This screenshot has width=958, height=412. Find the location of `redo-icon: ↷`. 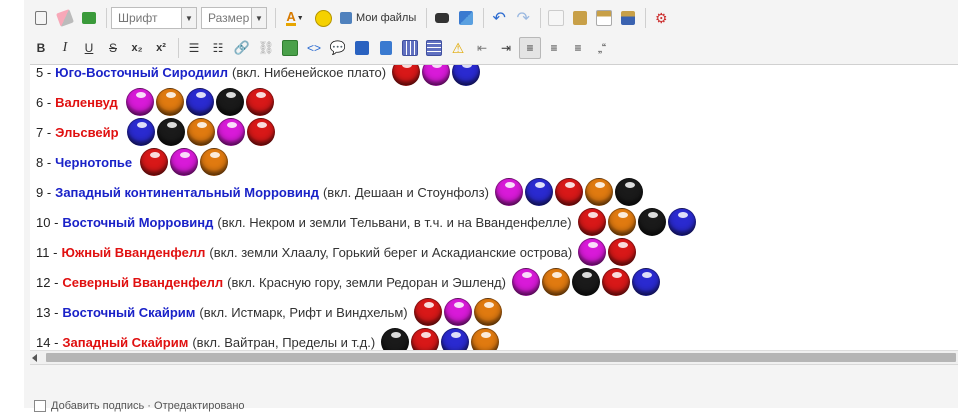

redo-icon: ↷ is located at coordinates (523, 18).